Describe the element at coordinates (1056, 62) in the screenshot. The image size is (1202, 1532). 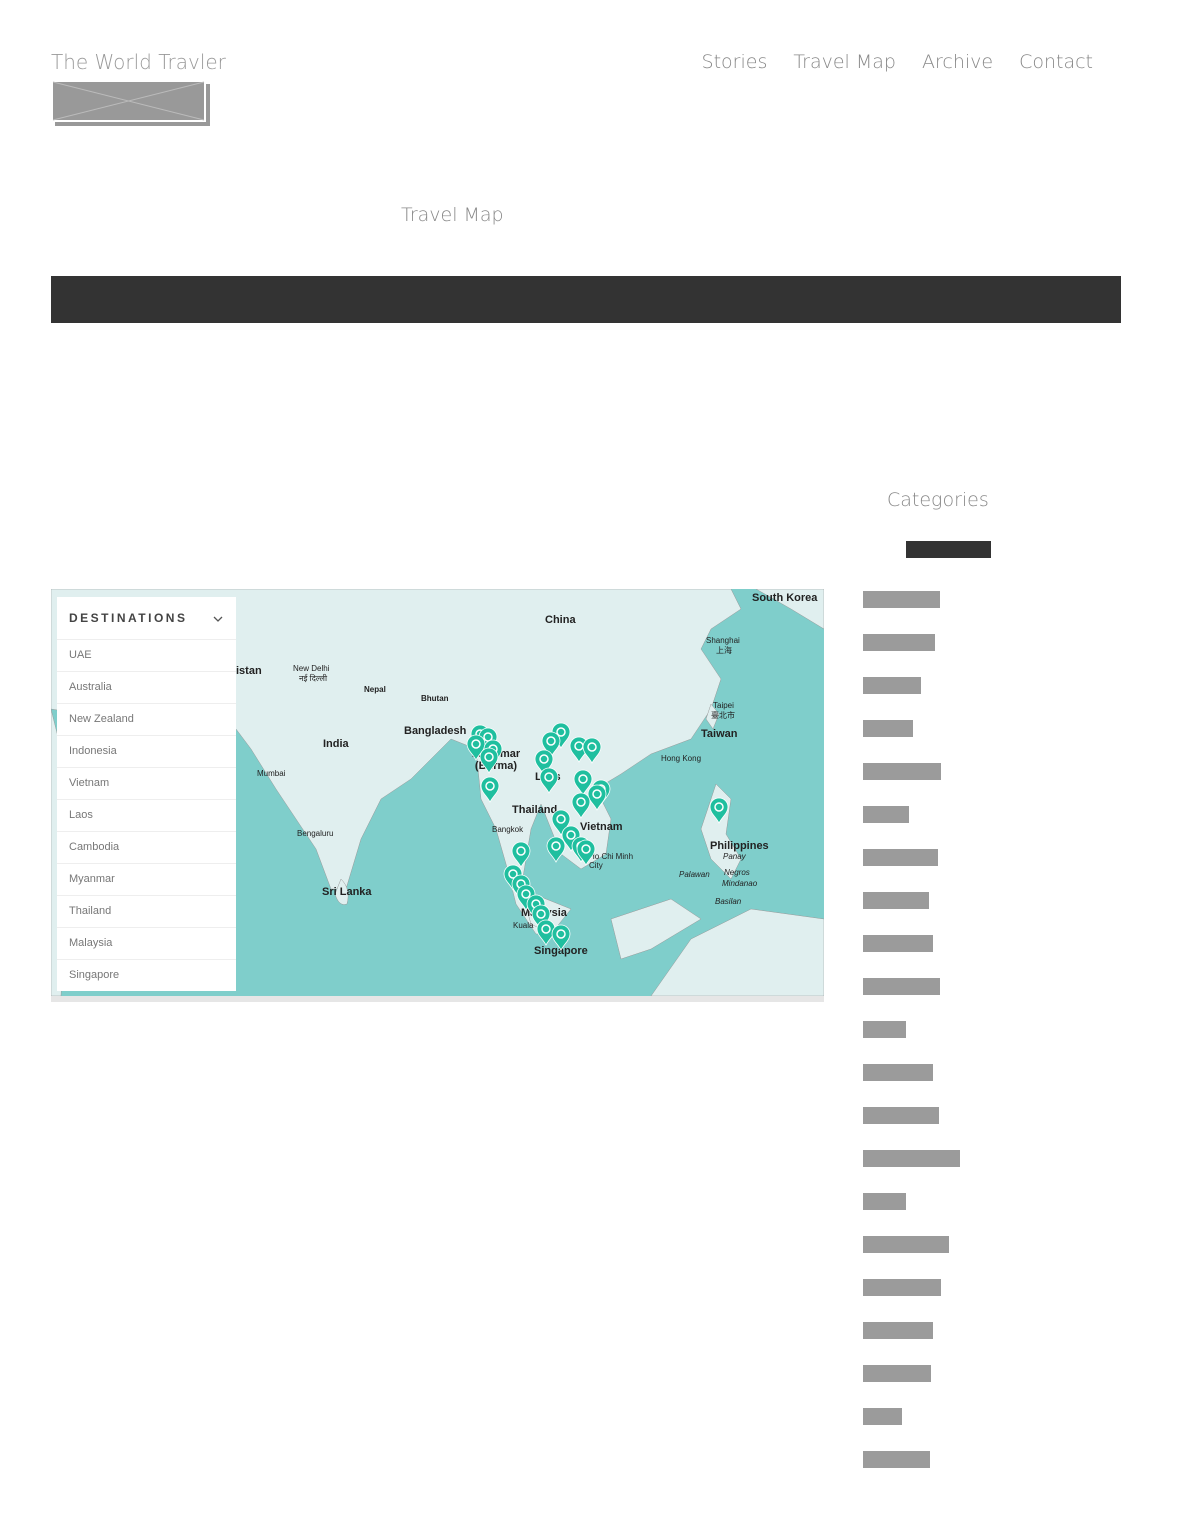
I see `nav-contact: Contact` at that location.